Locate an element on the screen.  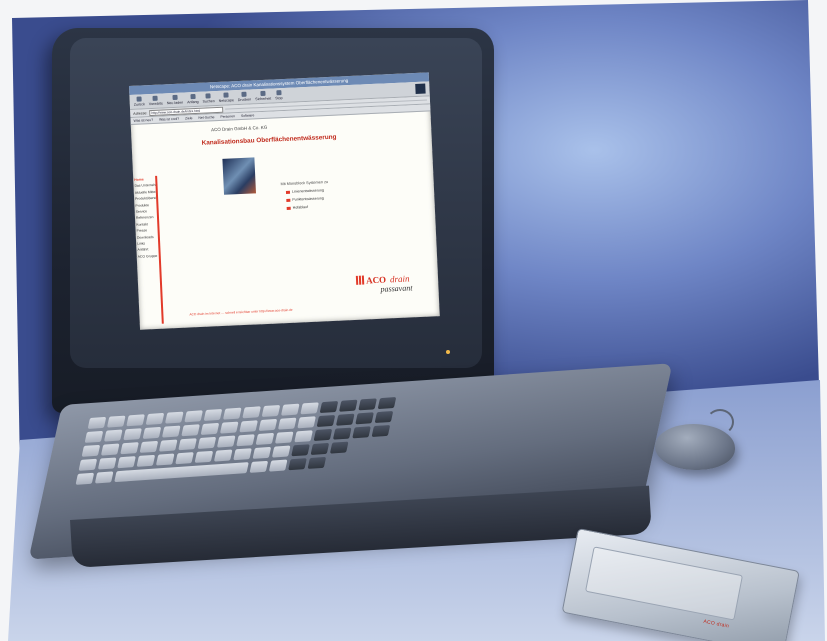
print-button: Drucken is located at coordinates (244, 96).